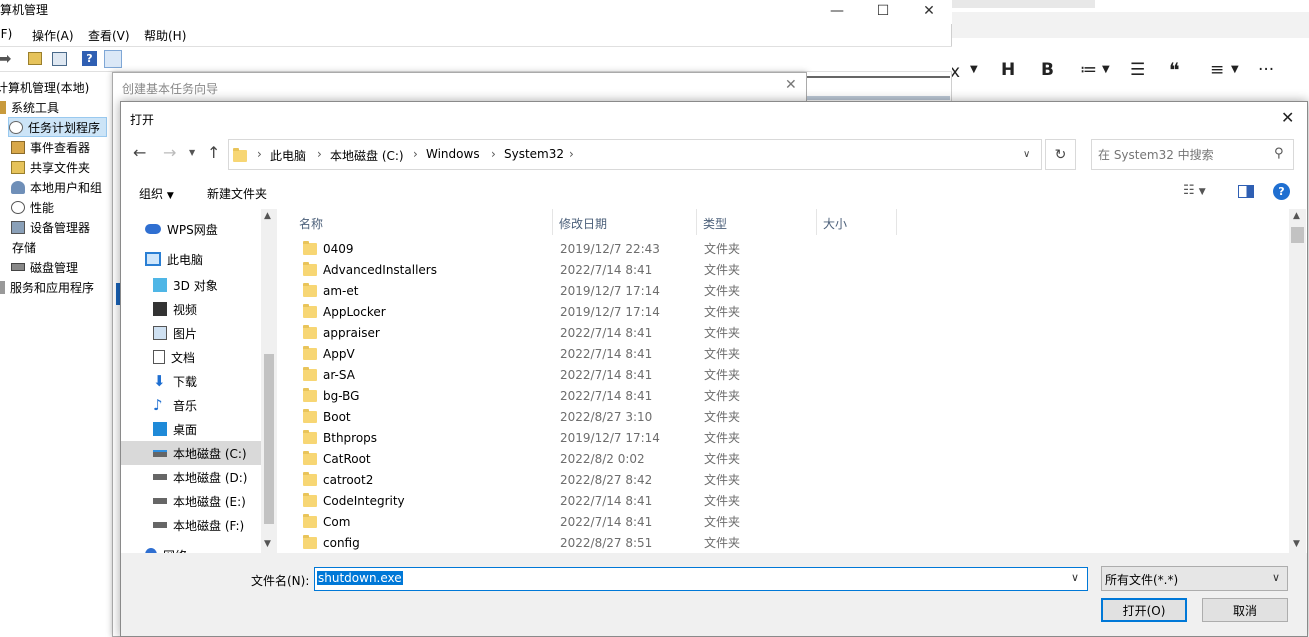 This screenshot has height=637, width=1309. I want to click on tree-performance: 性能, so click(32, 207).